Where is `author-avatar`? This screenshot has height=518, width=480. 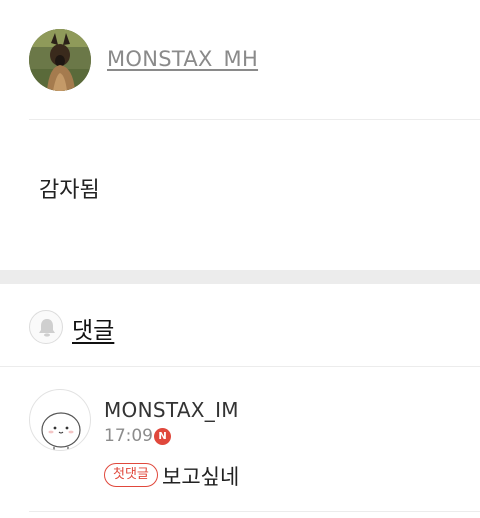
author-avatar is located at coordinates (60, 60).